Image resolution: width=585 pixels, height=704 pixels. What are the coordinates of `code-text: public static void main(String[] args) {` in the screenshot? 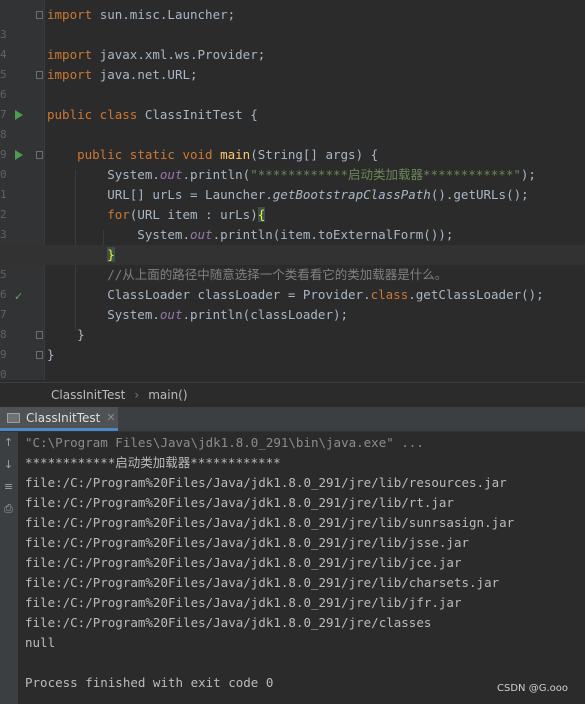 It's located at (228, 154).